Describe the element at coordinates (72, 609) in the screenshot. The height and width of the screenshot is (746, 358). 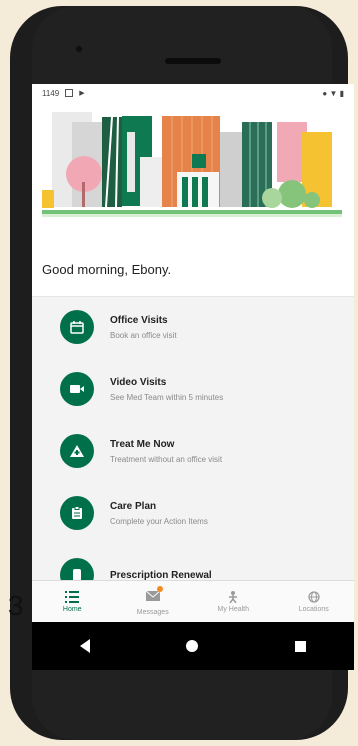
I see `tab-label: Home` at that location.